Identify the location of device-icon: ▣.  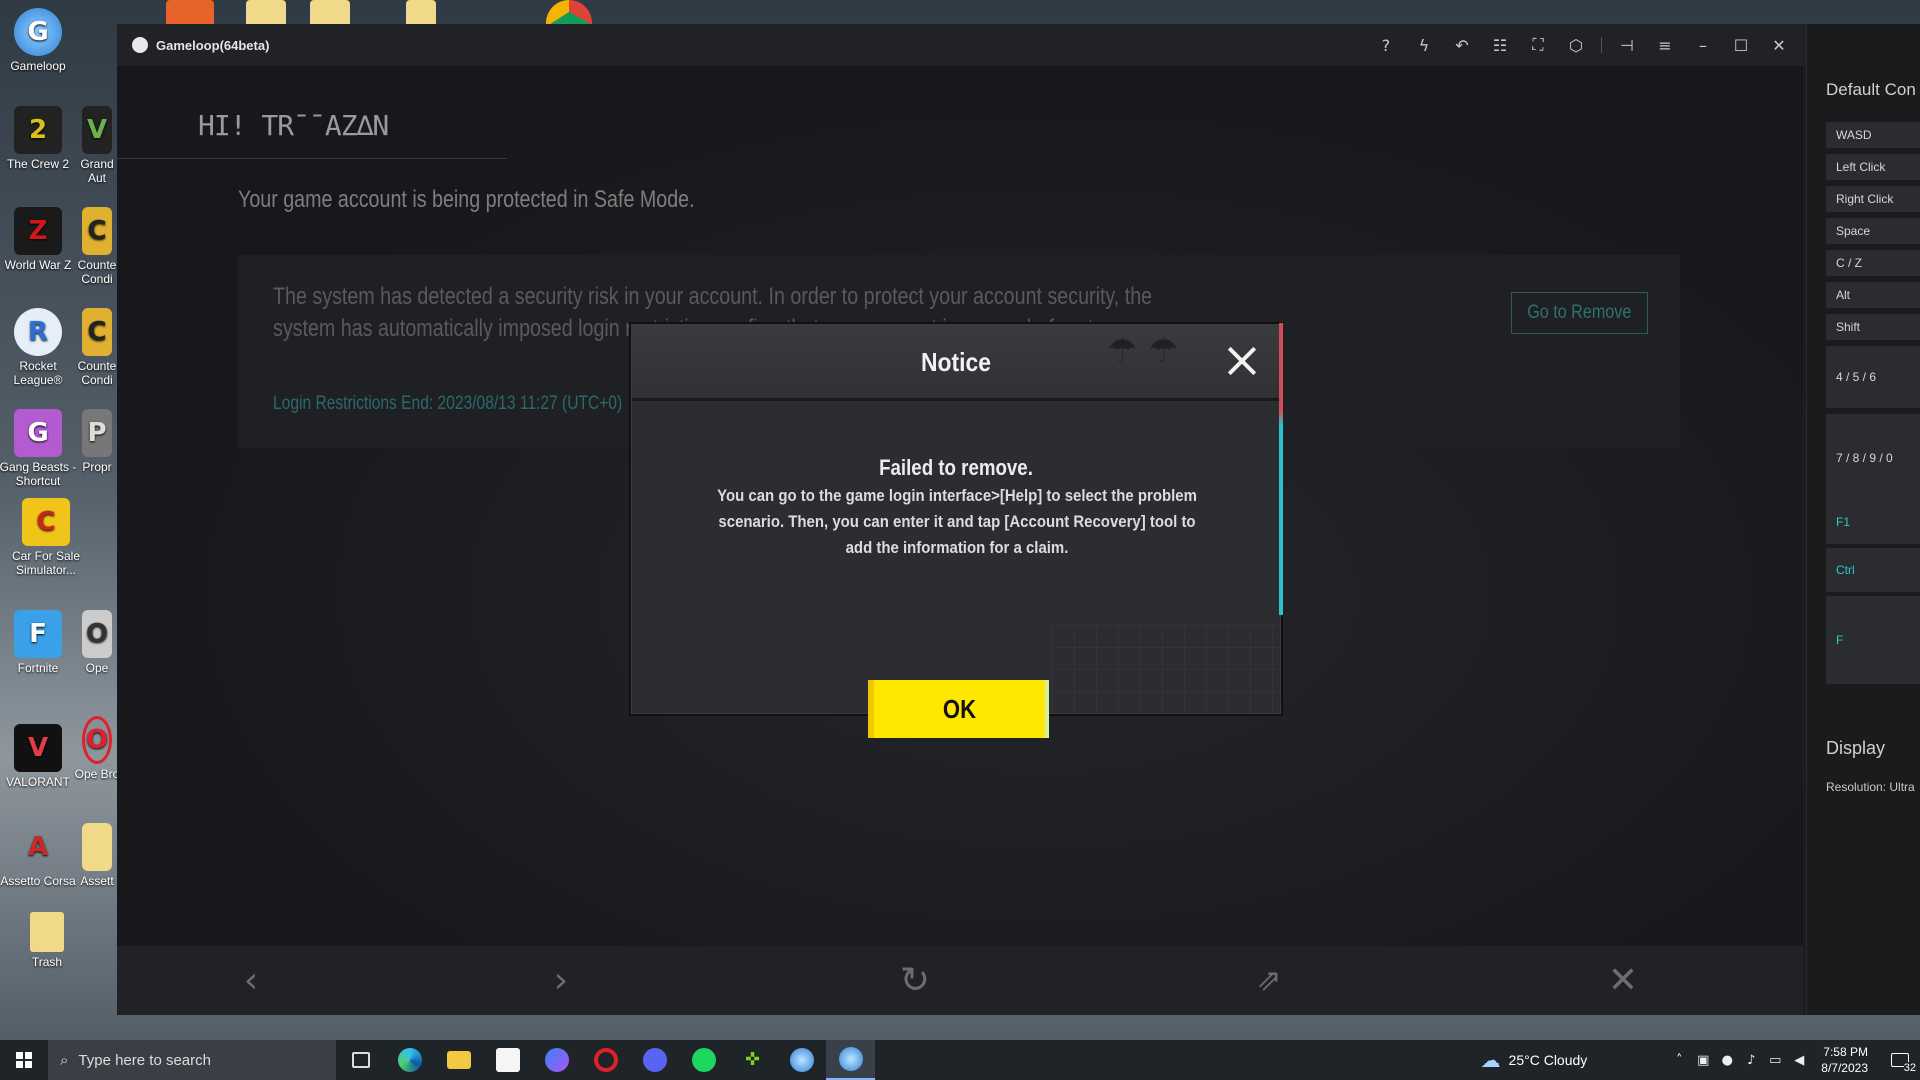
(1703, 1060).